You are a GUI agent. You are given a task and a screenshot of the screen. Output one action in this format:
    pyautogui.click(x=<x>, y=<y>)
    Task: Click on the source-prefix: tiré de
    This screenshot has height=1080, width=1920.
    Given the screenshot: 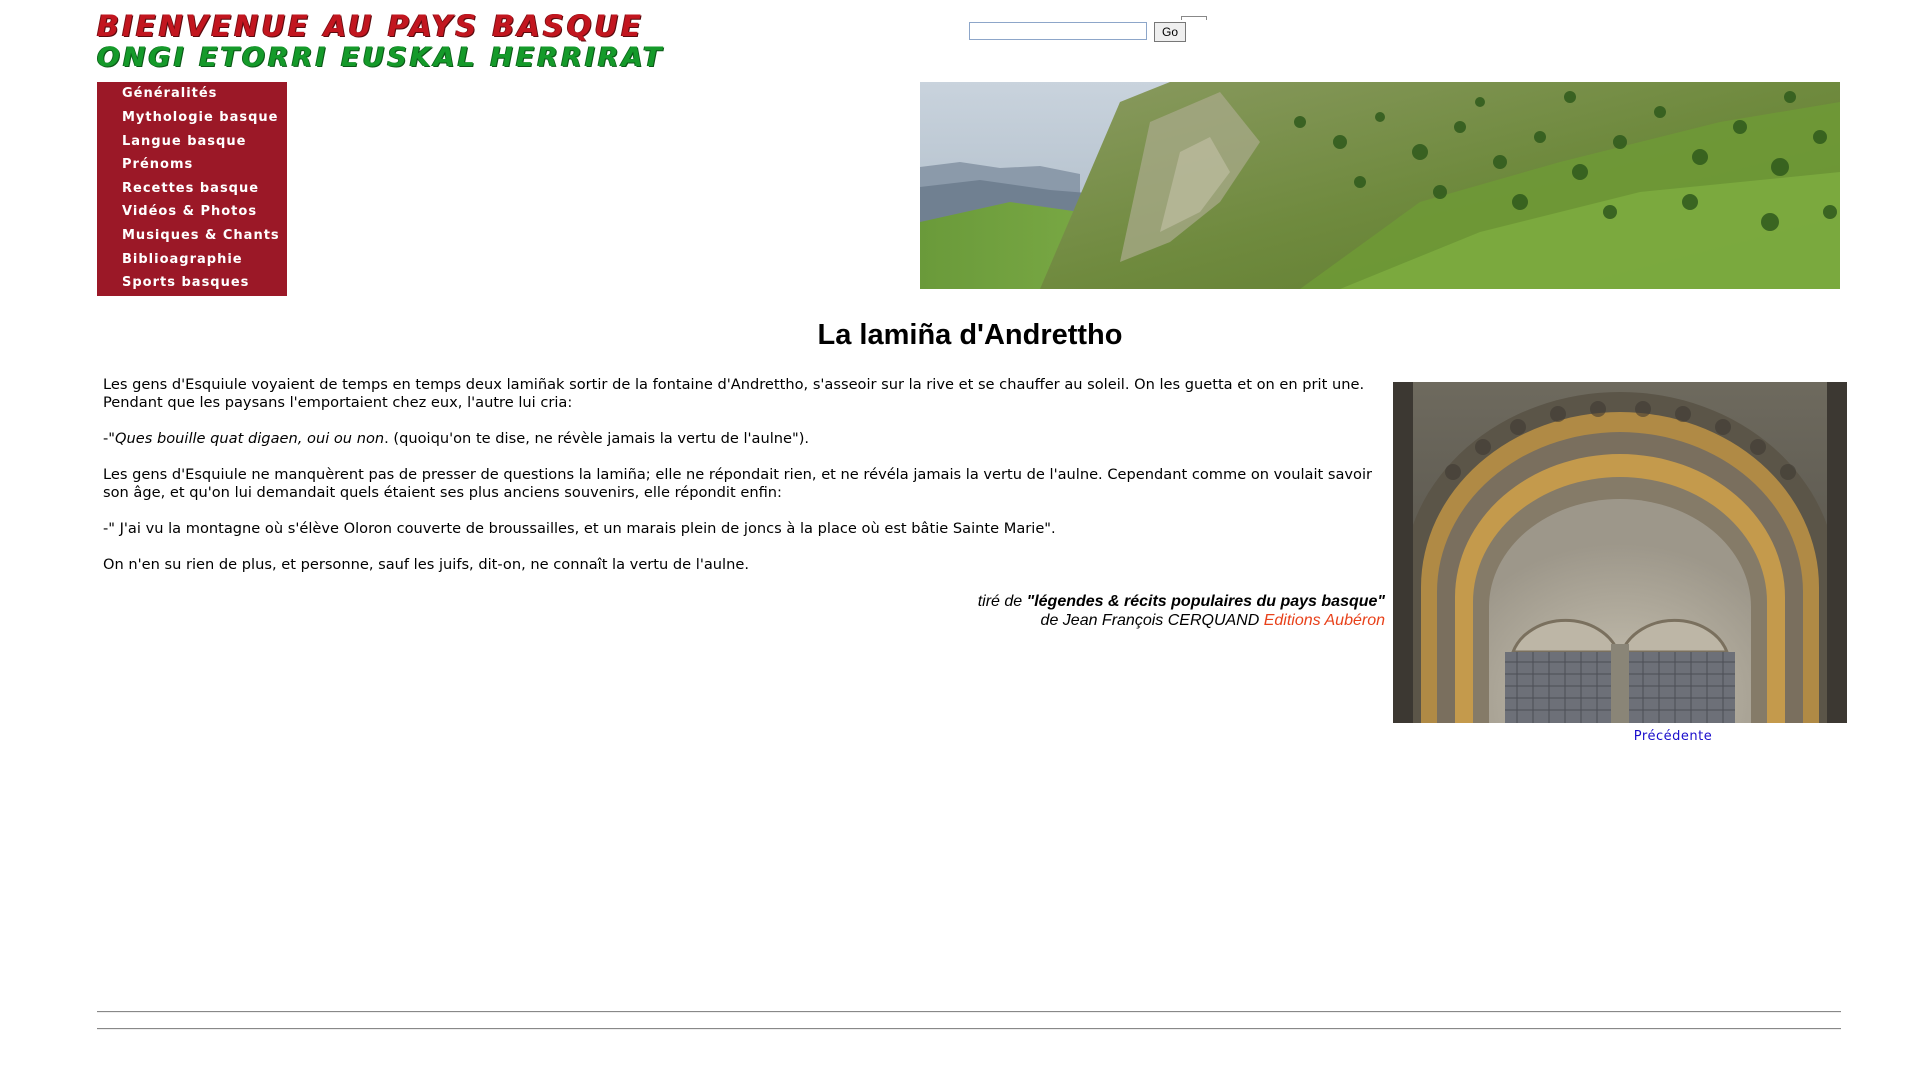 What is the action you would take?
    pyautogui.click(x=1002, y=601)
    